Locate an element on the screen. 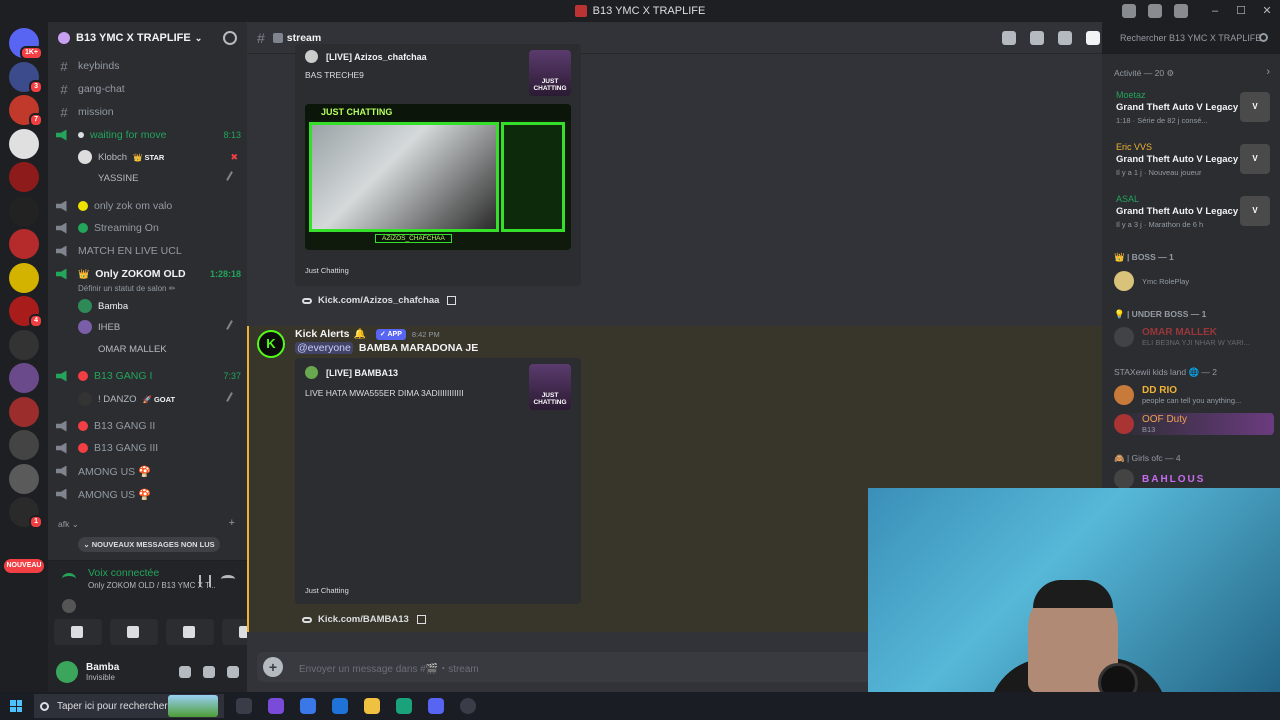 This screenshot has height=720, width=1280. message-author: Kick Alerts is located at coordinates (322, 334).